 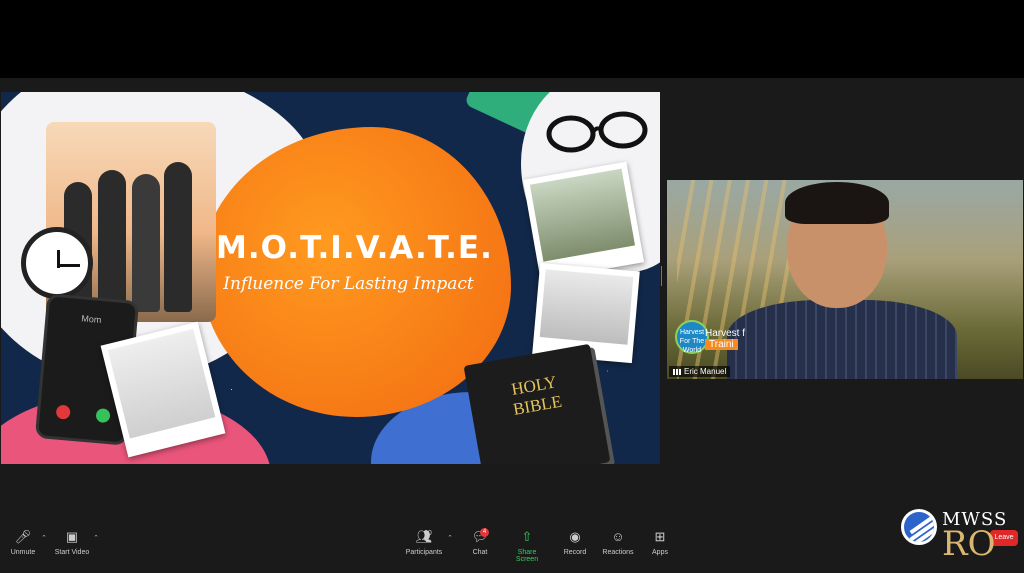 I want to click on banner-line2: Traini, so click(x=721, y=344).